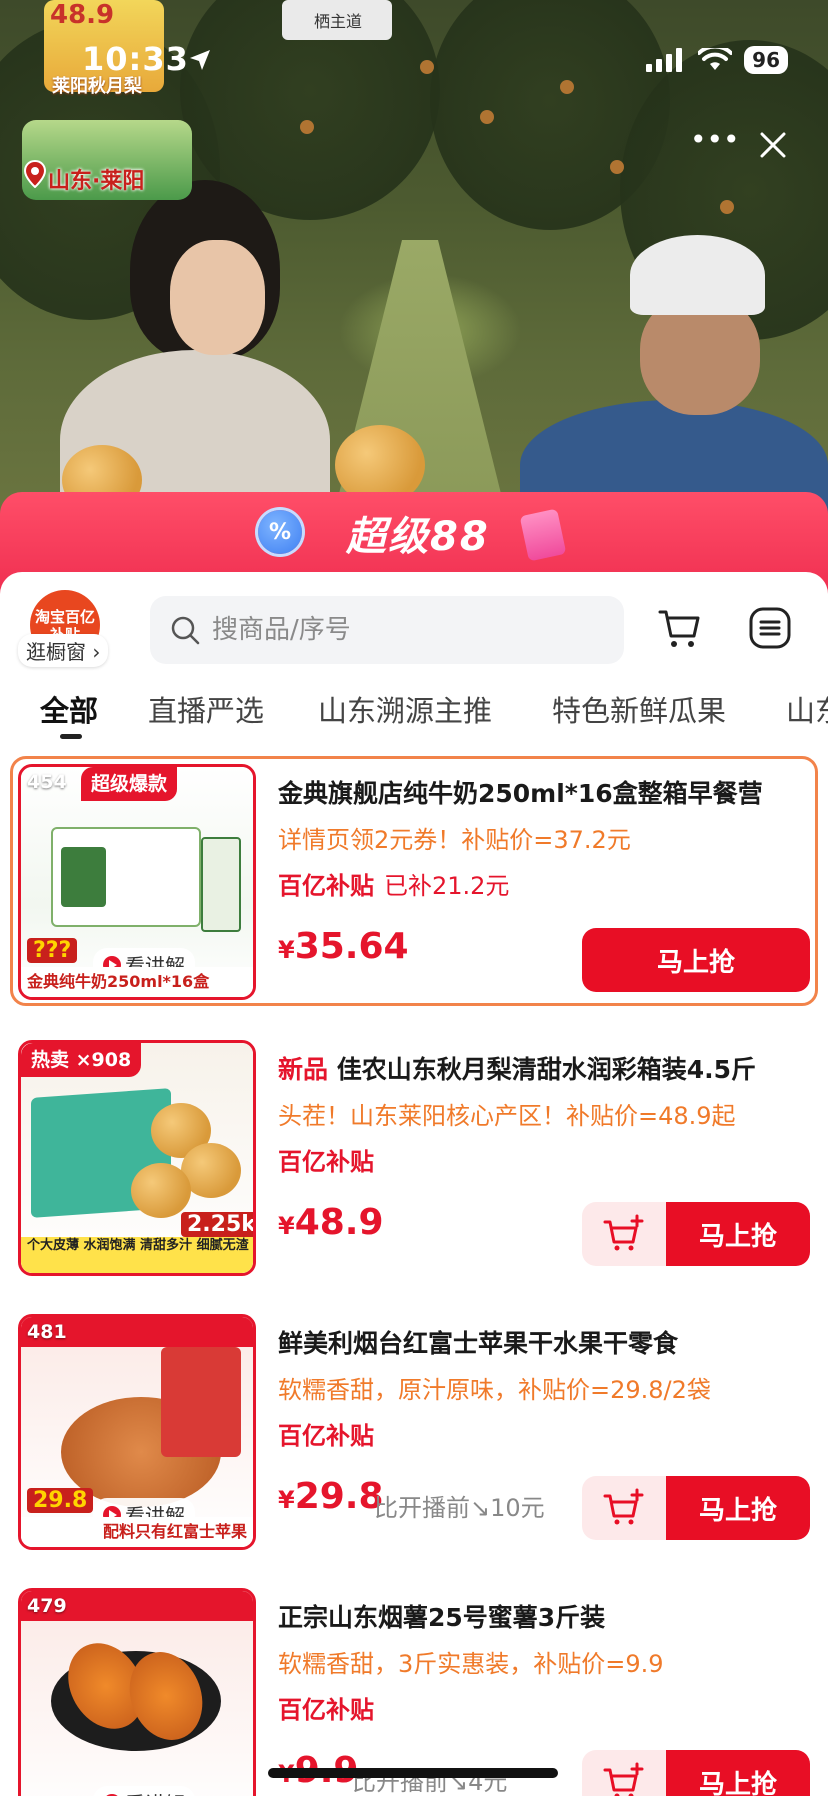  I want to click on tab-underline, so click(71, 736).